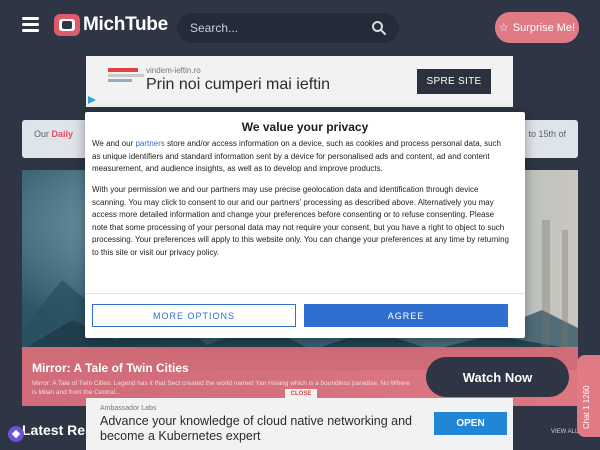 Image resolution: width=600 pixels, height=450 pixels. Describe the element at coordinates (125, 24) in the screenshot. I see `logo-text: MichTube` at that location.